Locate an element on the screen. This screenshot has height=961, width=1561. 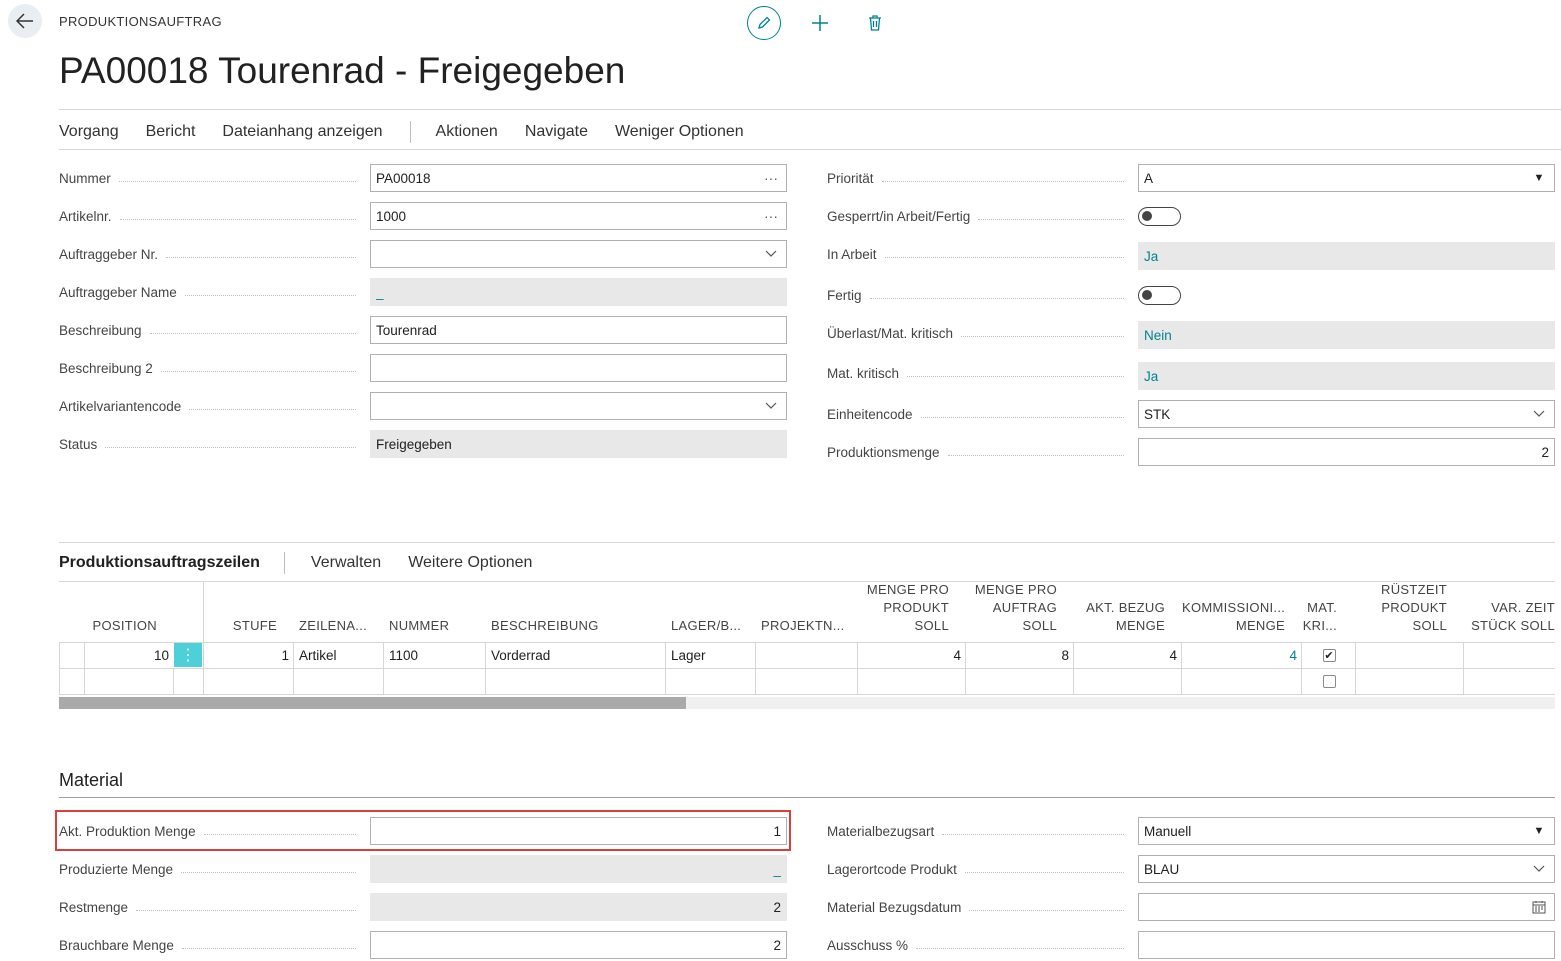
fertig-toggle is located at coordinates (1159, 295).